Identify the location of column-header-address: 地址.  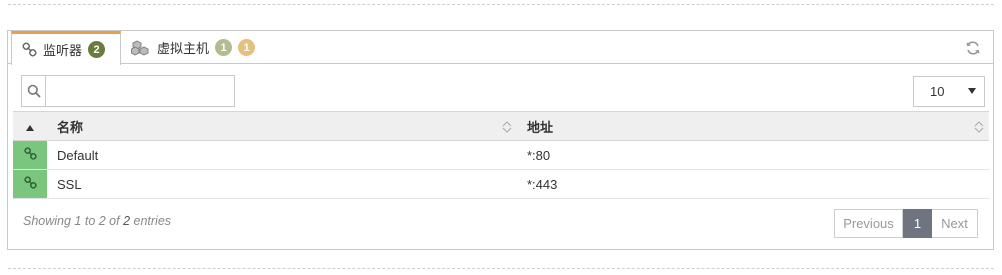
(753, 126).